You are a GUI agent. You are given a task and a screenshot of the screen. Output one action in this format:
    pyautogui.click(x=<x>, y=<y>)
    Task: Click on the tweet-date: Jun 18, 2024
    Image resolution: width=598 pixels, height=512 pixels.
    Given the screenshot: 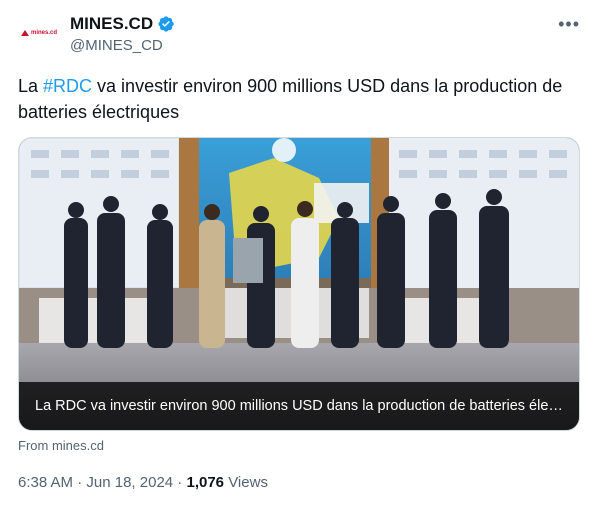 What is the action you would take?
    pyautogui.click(x=129, y=482)
    